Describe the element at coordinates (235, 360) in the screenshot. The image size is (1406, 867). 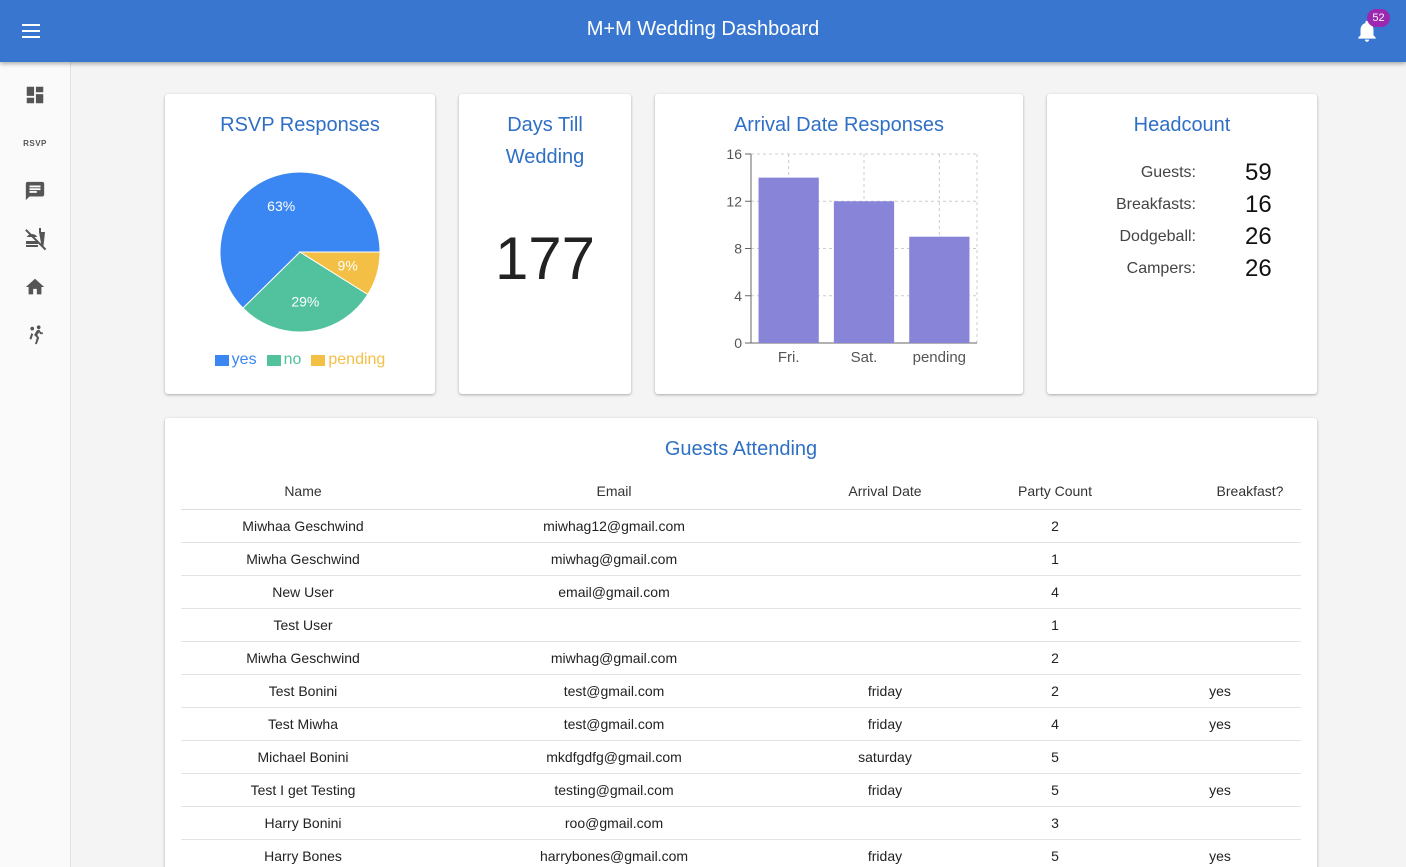
I see `legend-item-yes: yes` at that location.